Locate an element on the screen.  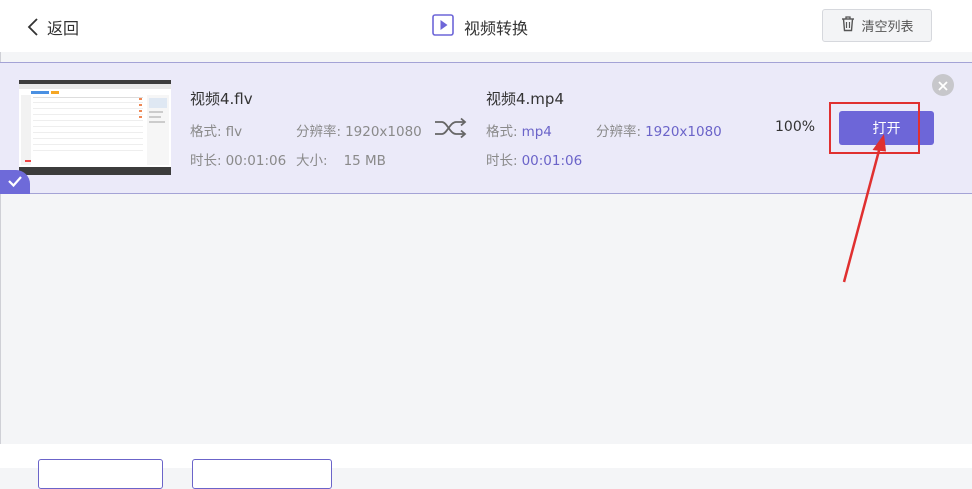
page-title: 视频转换 is located at coordinates (480, 27).